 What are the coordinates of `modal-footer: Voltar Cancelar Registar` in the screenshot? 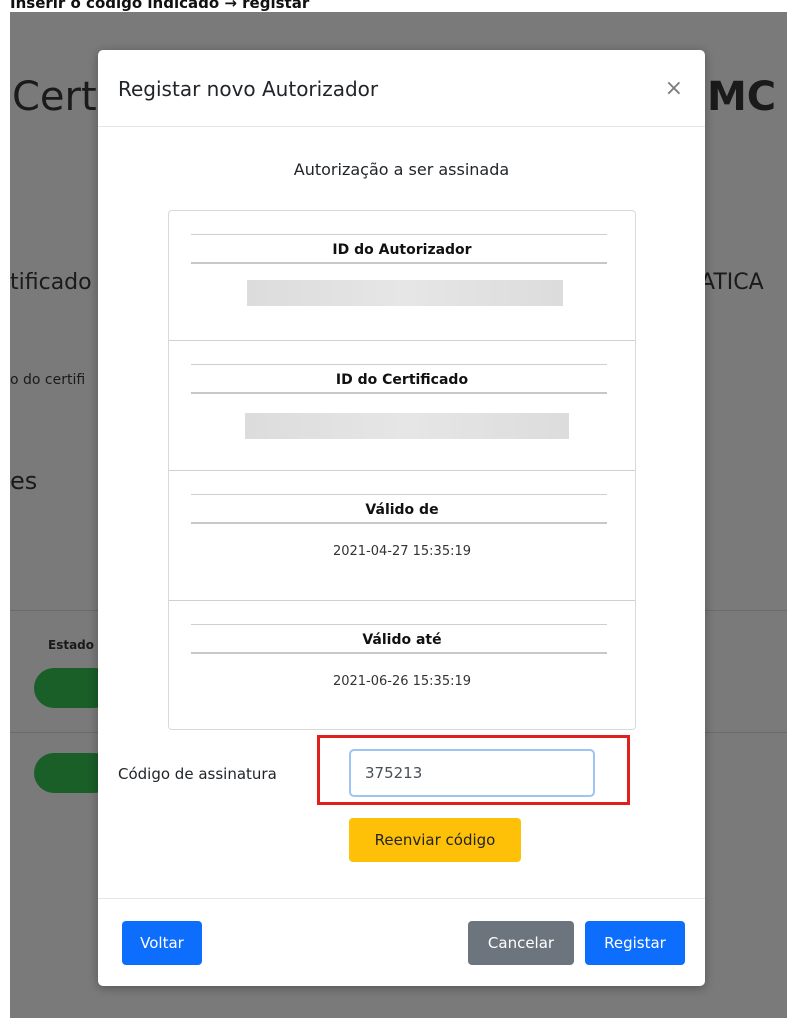 It's located at (401, 942).